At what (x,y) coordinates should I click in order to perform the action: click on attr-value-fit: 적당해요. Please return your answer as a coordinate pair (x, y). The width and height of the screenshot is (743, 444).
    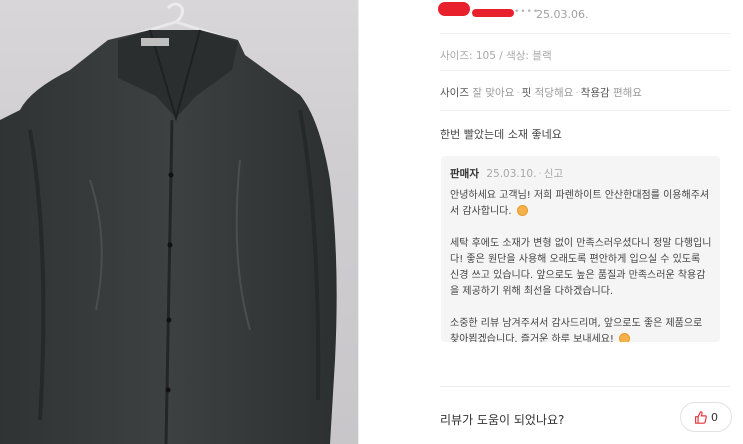
    Looking at the image, I should click on (554, 93).